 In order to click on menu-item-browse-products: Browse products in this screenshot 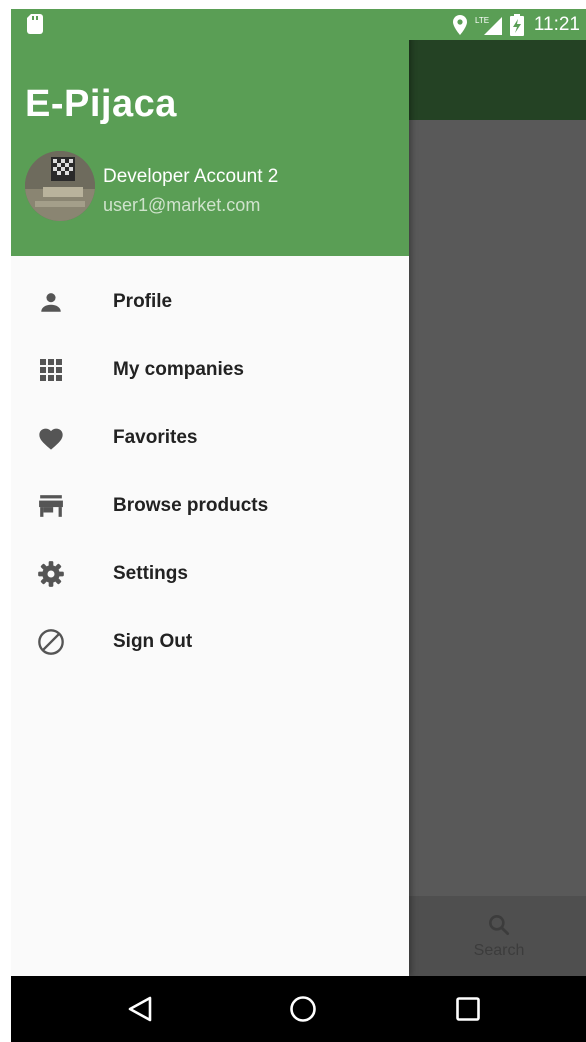, I will do `click(210, 506)`.